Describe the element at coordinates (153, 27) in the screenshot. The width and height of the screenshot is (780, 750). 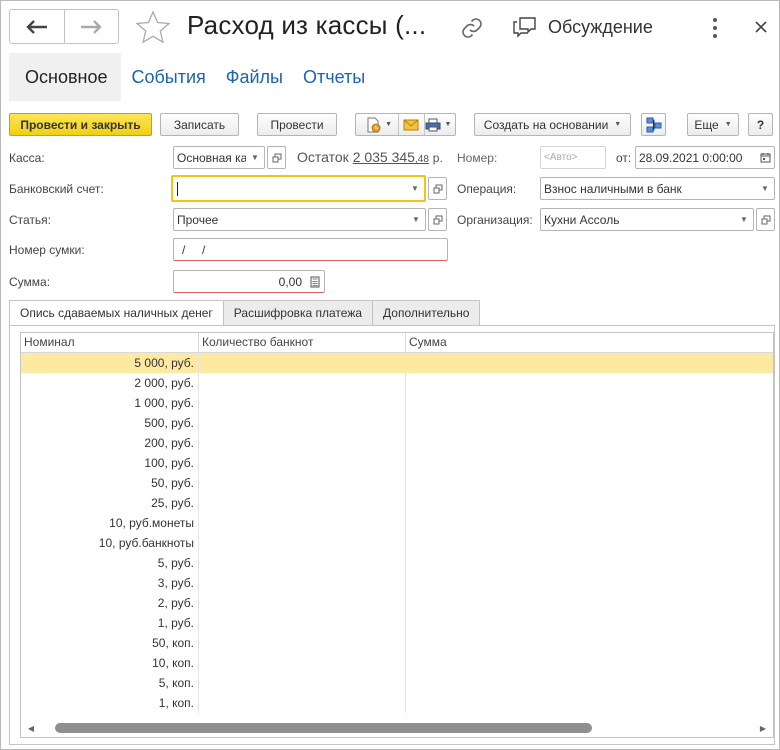
I see `favorite-star-icon` at that location.